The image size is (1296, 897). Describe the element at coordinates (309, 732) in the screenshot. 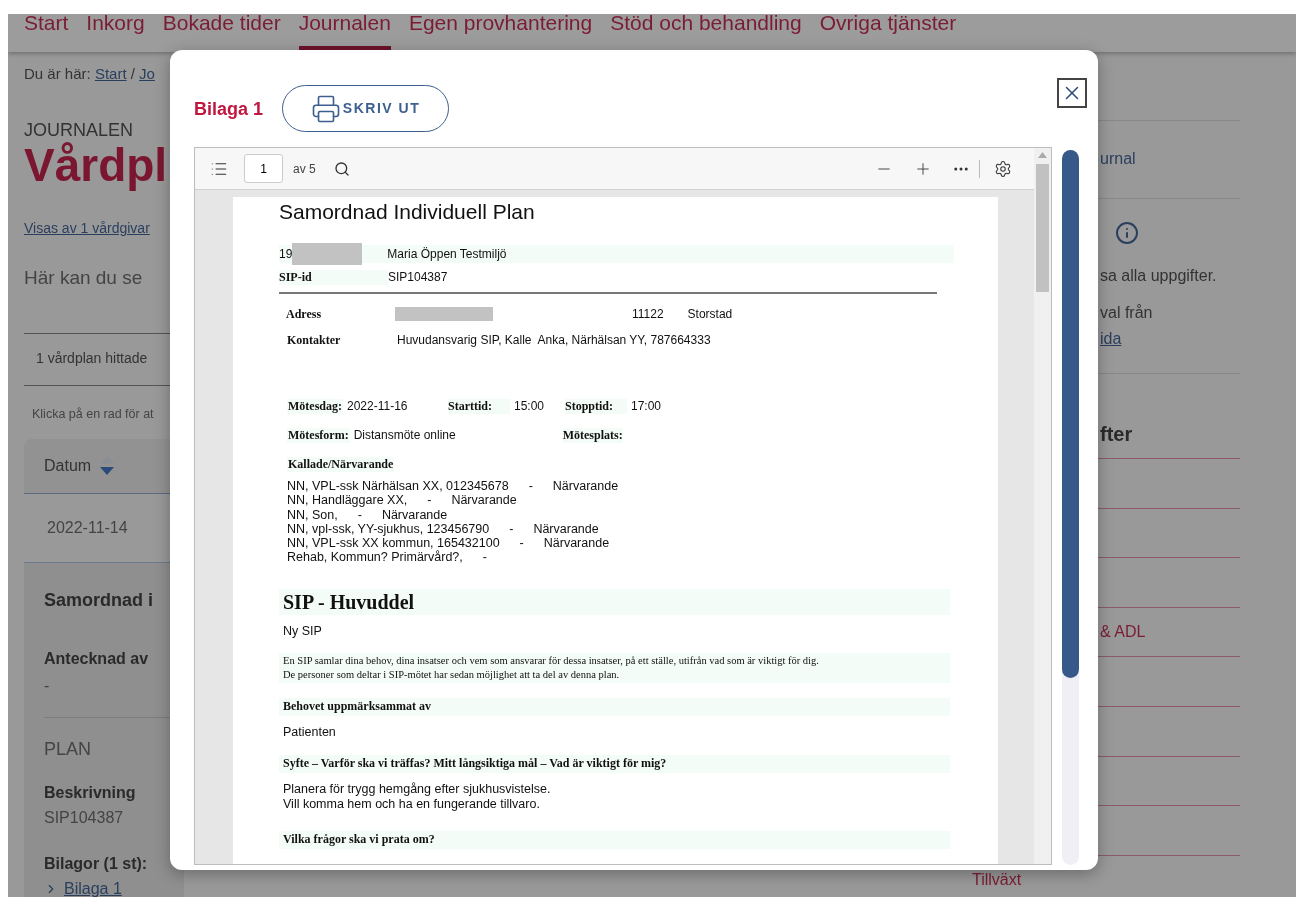

I see `document-text: Patienten` at that location.